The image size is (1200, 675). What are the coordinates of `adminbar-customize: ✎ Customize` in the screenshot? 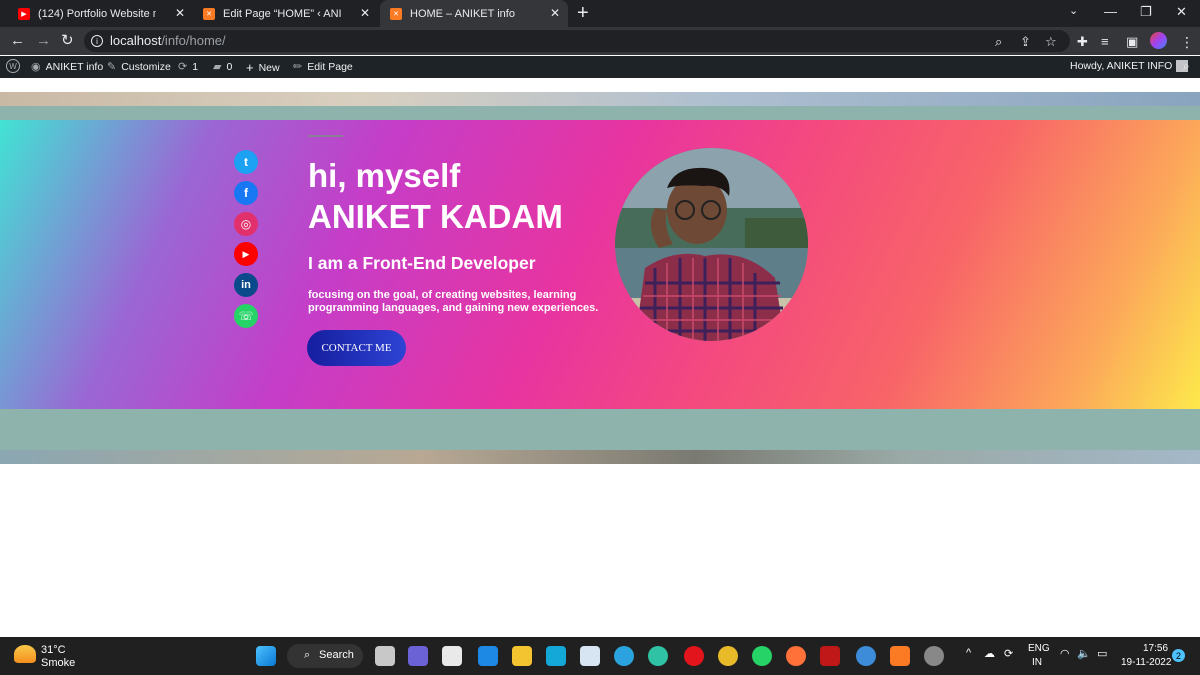 It's located at (139, 67).